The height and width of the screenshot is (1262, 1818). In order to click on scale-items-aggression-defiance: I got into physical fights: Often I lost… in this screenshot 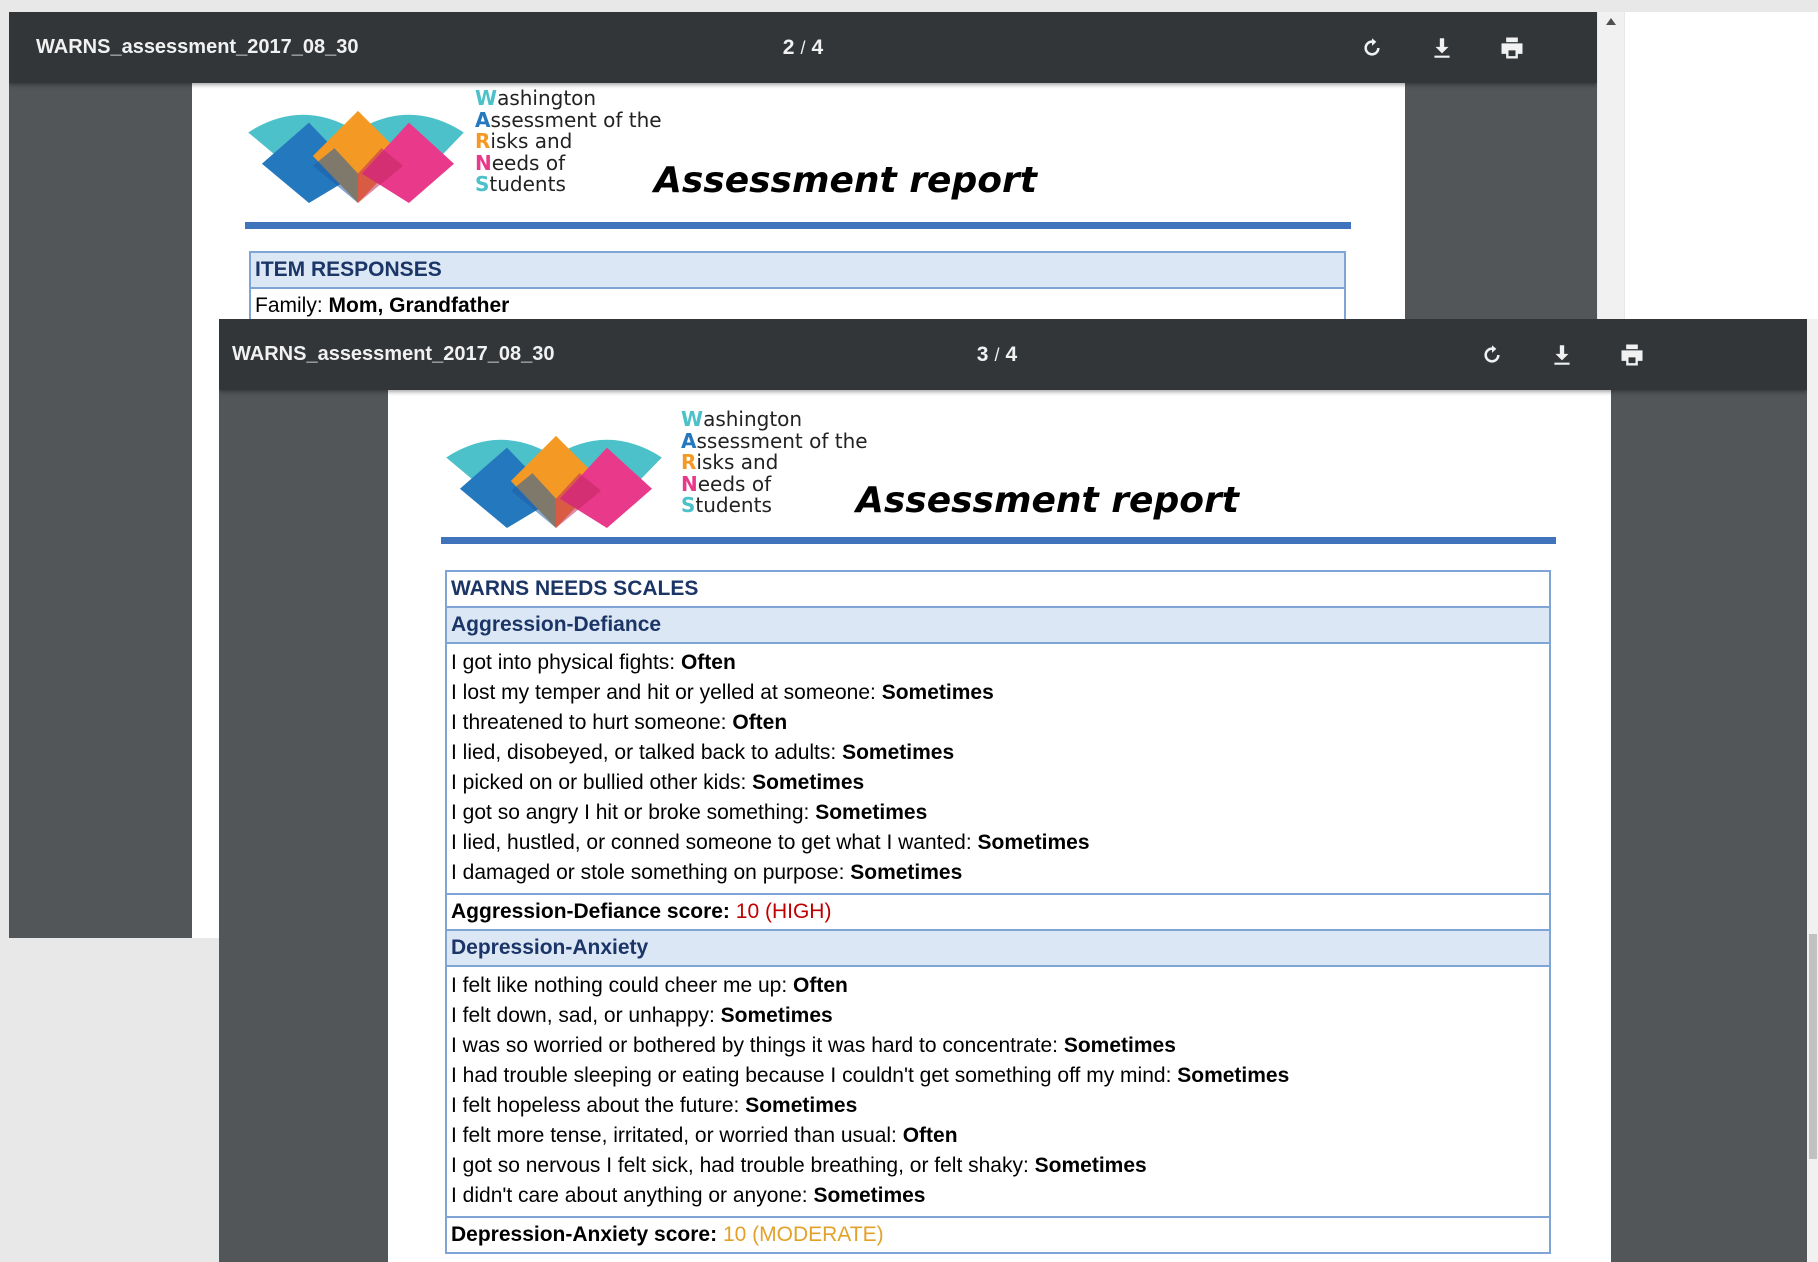, I will do `click(998, 769)`.